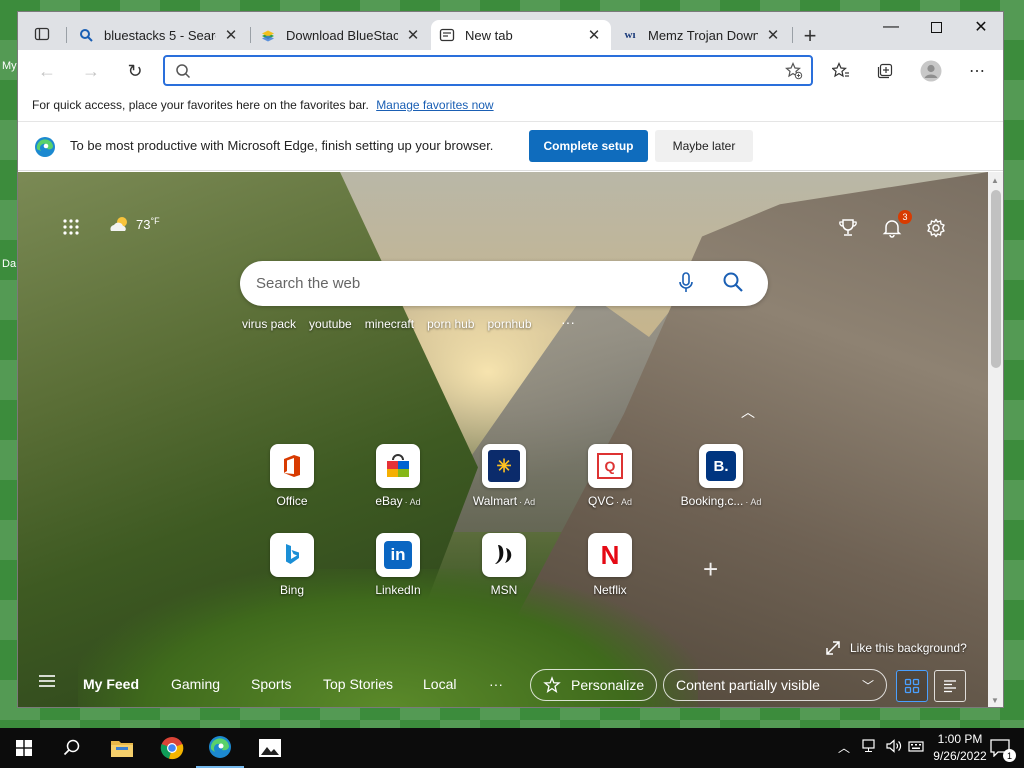 Image resolution: width=1024 pixels, height=768 pixels. I want to click on weather-unit: °F, so click(155, 221).